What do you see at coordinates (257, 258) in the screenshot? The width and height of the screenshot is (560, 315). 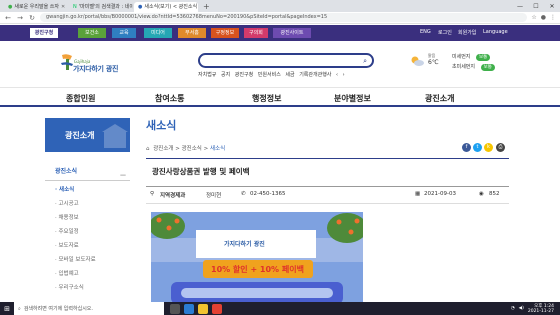 I see `post-image: 가지다하기 광진 10% 할인 + 10% 페이백` at bounding box center [257, 258].